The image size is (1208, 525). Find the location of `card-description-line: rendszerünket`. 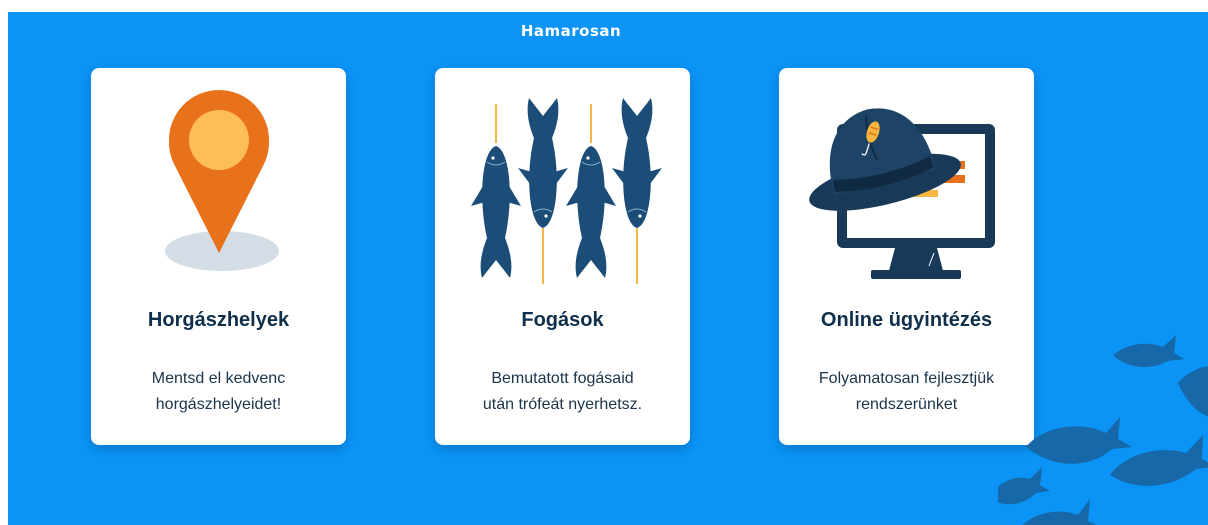

card-description-line: rendszerünket is located at coordinates (906, 404).